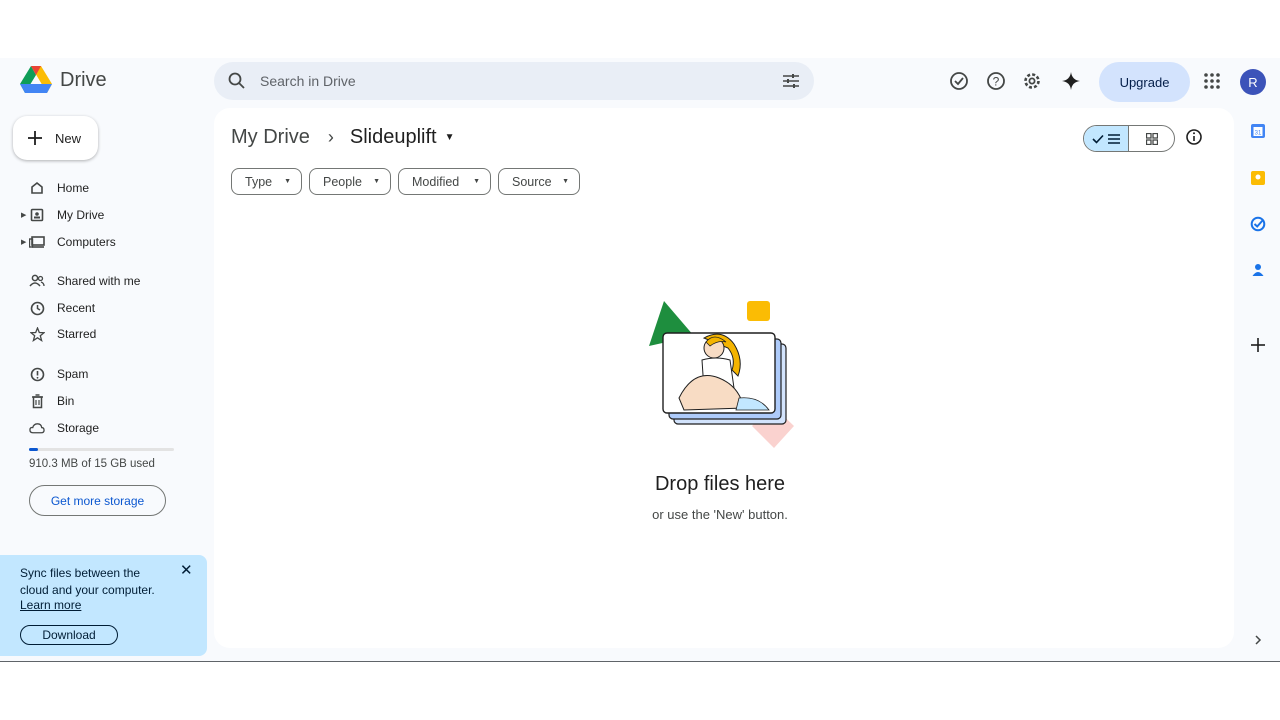 The height and width of the screenshot is (720, 1280). Describe the element at coordinates (1253, 82) in the screenshot. I see `account-avatar: R` at that location.